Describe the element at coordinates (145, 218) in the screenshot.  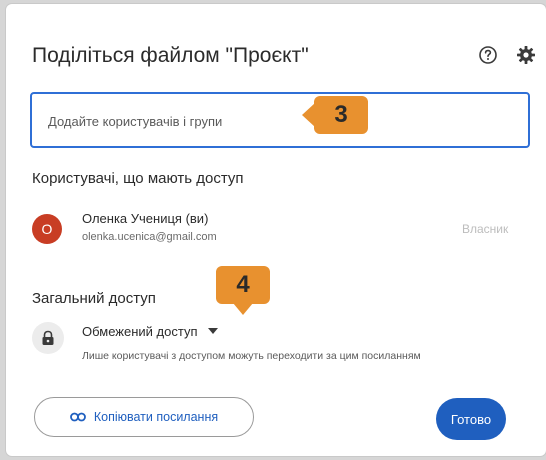
I see `user-name: Оленка Учениця (ви)` at that location.